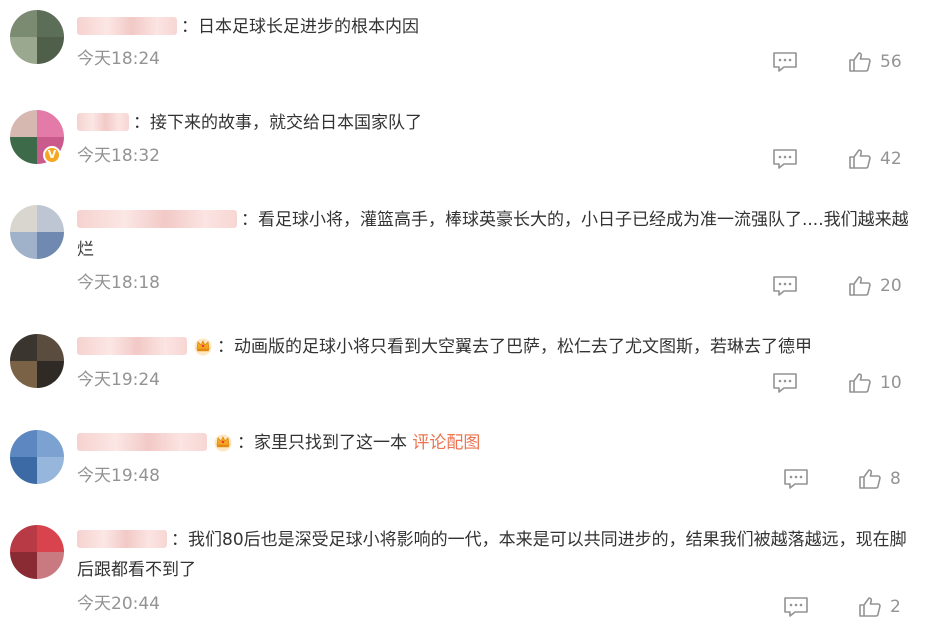  Describe the element at coordinates (523, 347) in the screenshot. I see `comment-body: 动画版的足球小将只看到大空翼去了巴萨，松仁去了尤文图斯，若琳去了德甲` at that location.